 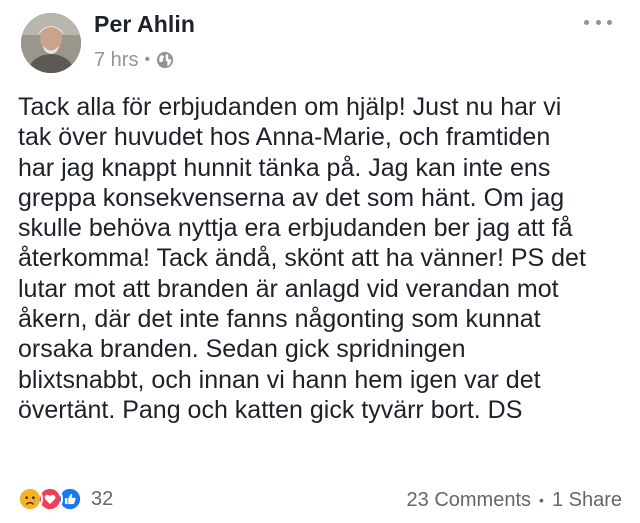 What do you see at coordinates (51, 43) in the screenshot?
I see `avatar` at bounding box center [51, 43].